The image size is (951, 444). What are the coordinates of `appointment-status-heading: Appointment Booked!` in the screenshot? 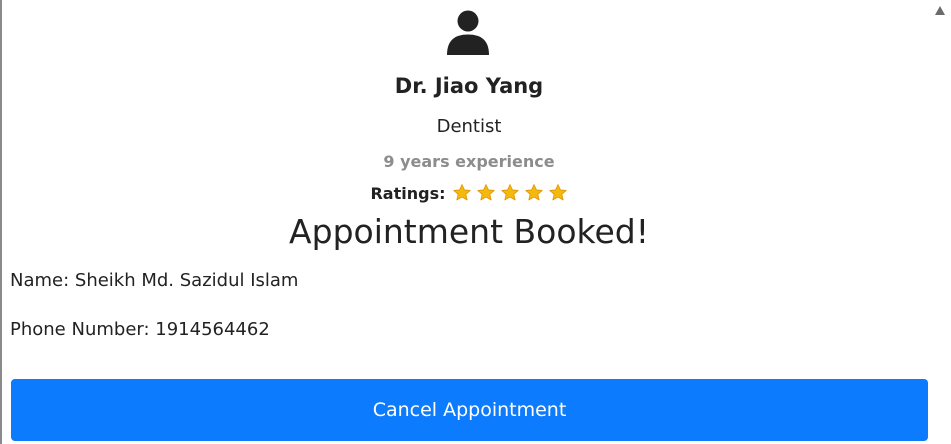 It's located at (469, 231).